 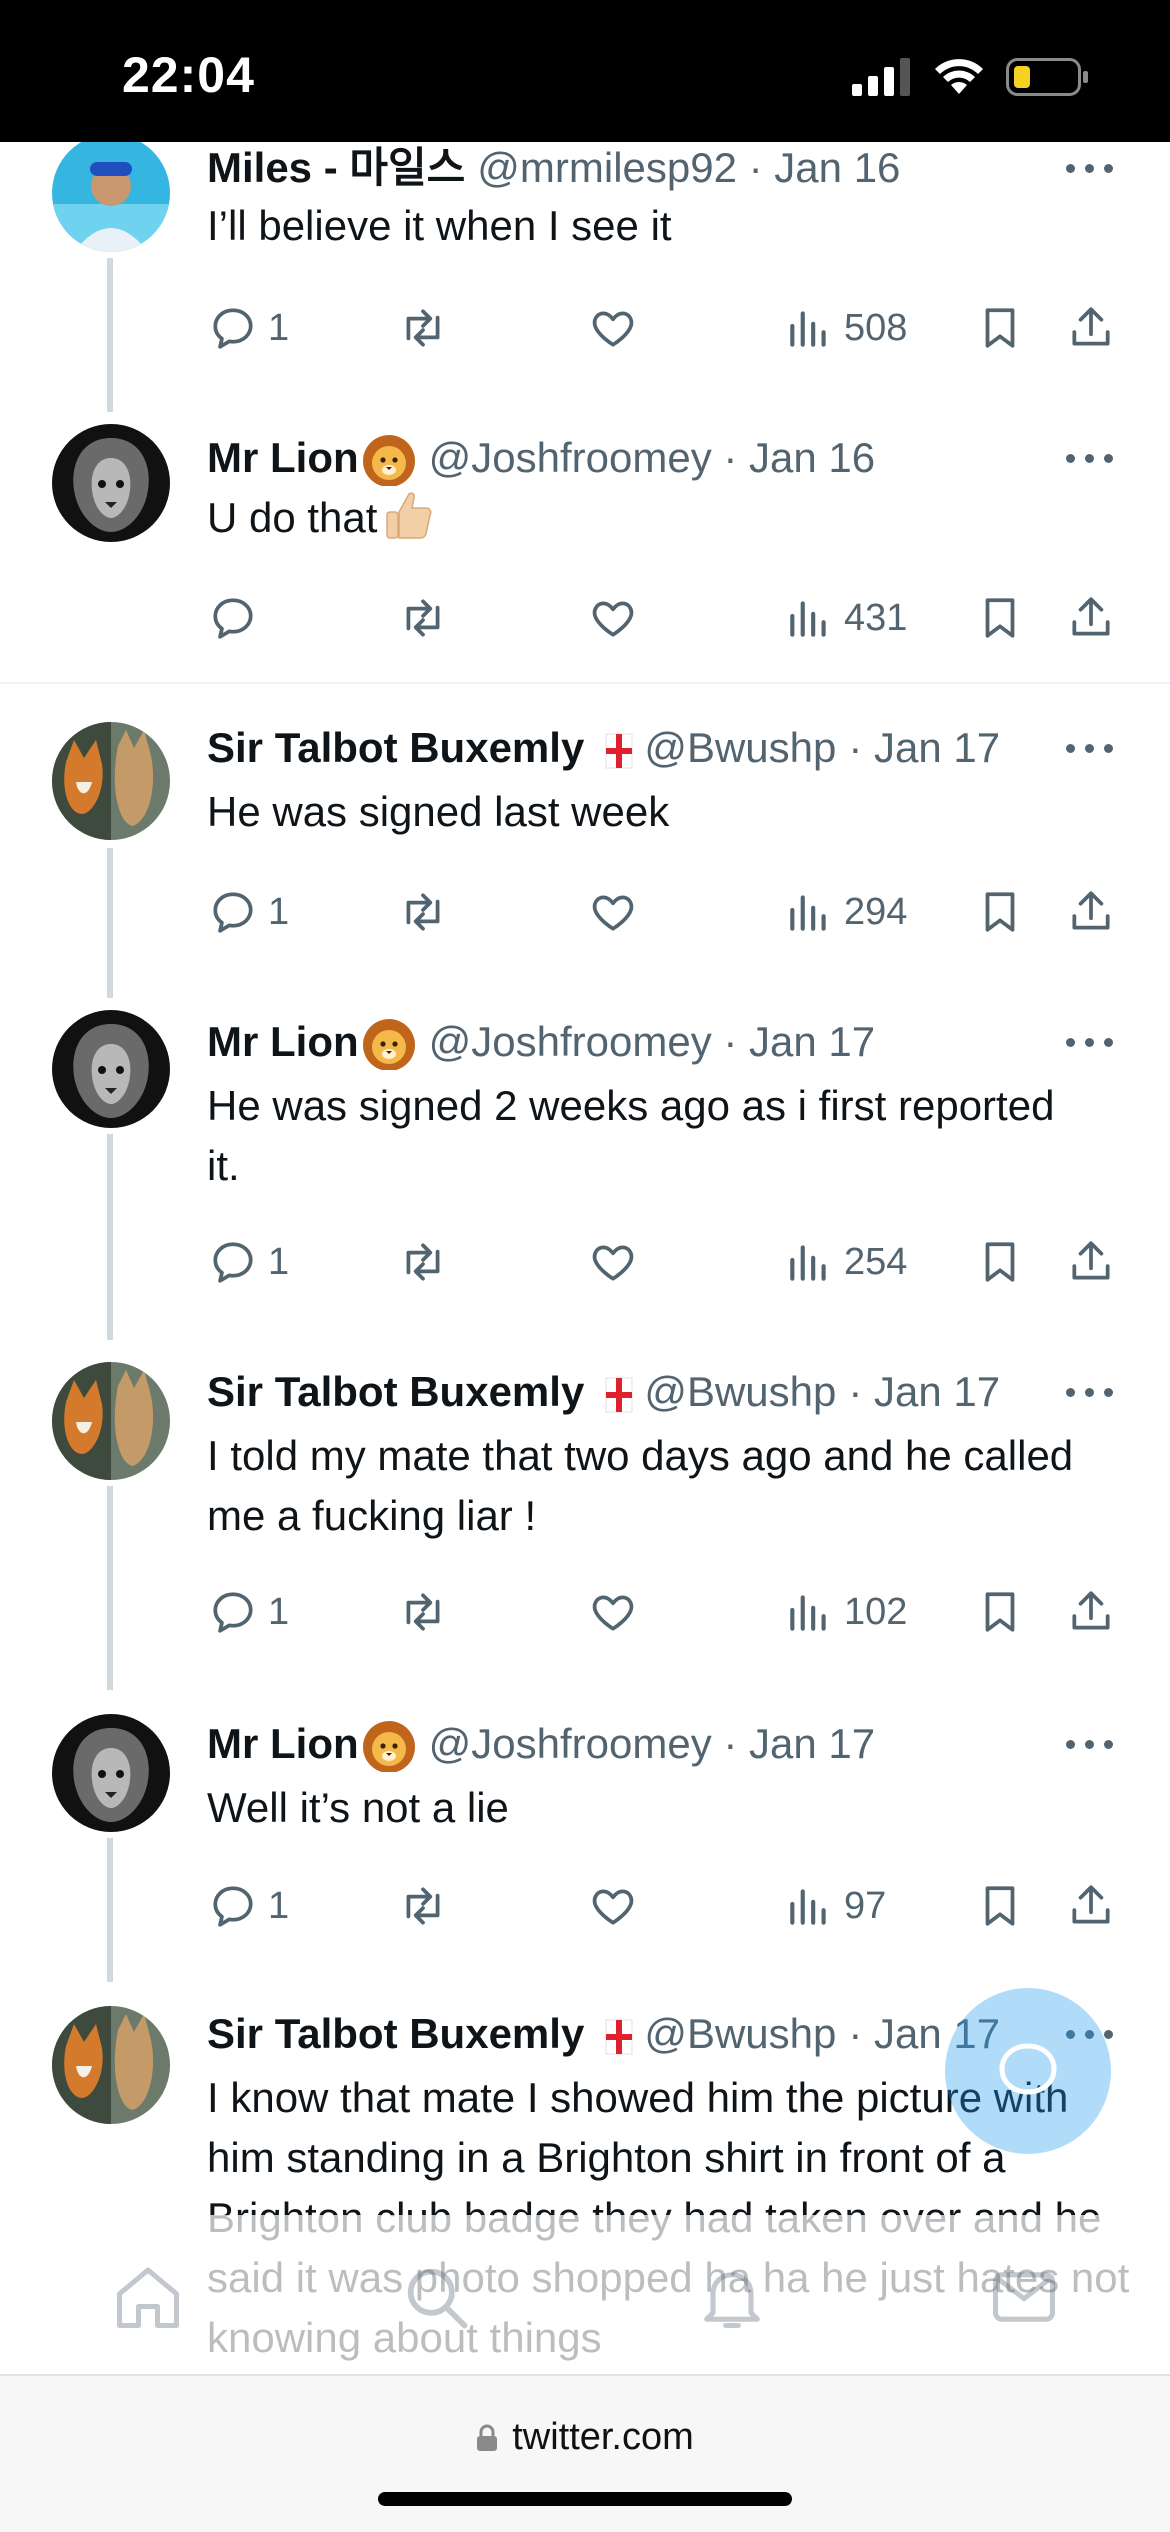 What do you see at coordinates (845, 618) in the screenshot?
I see `views-button: 431` at bounding box center [845, 618].